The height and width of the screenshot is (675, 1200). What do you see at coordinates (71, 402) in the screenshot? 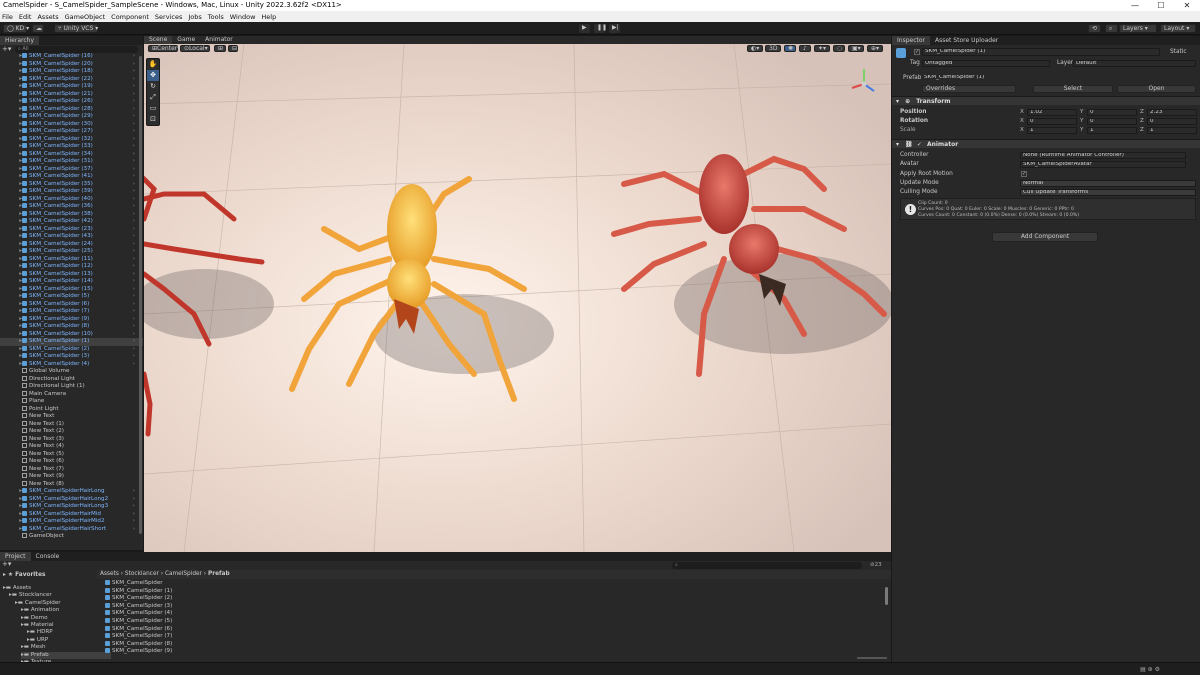
I see `hierarchy-item: Plane` at bounding box center [71, 402].